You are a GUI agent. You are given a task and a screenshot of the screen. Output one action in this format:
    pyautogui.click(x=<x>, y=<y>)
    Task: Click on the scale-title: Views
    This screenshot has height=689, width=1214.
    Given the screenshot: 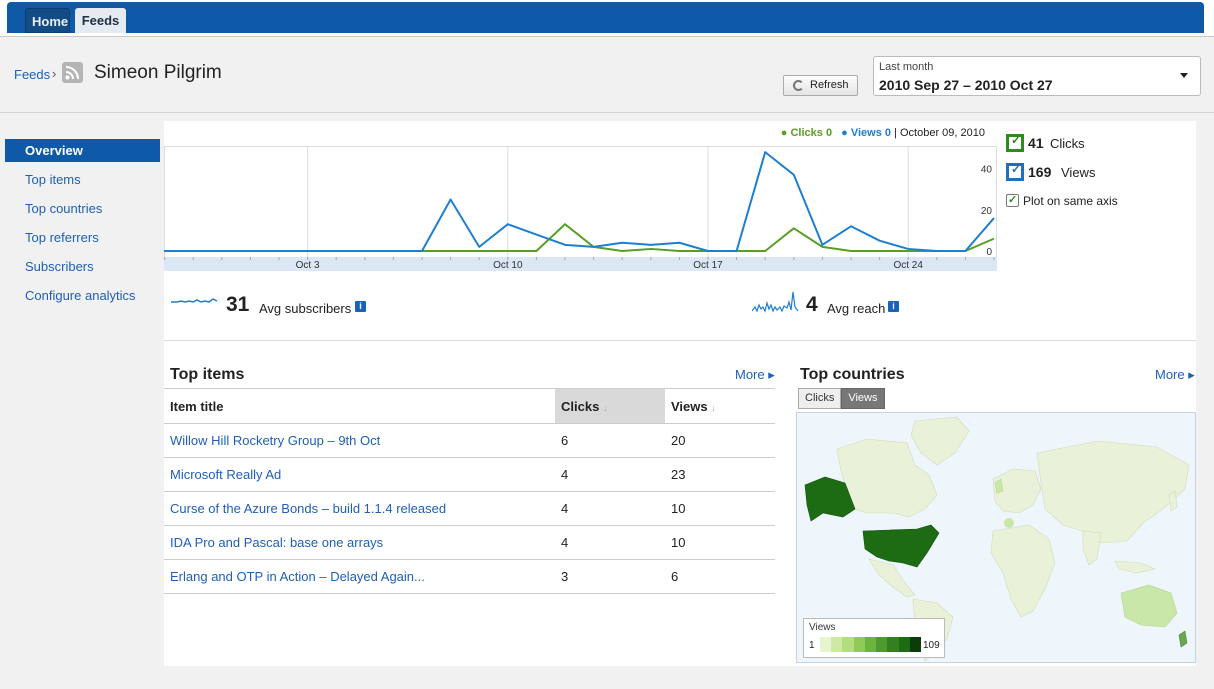 What is the action you would take?
    pyautogui.click(x=822, y=627)
    